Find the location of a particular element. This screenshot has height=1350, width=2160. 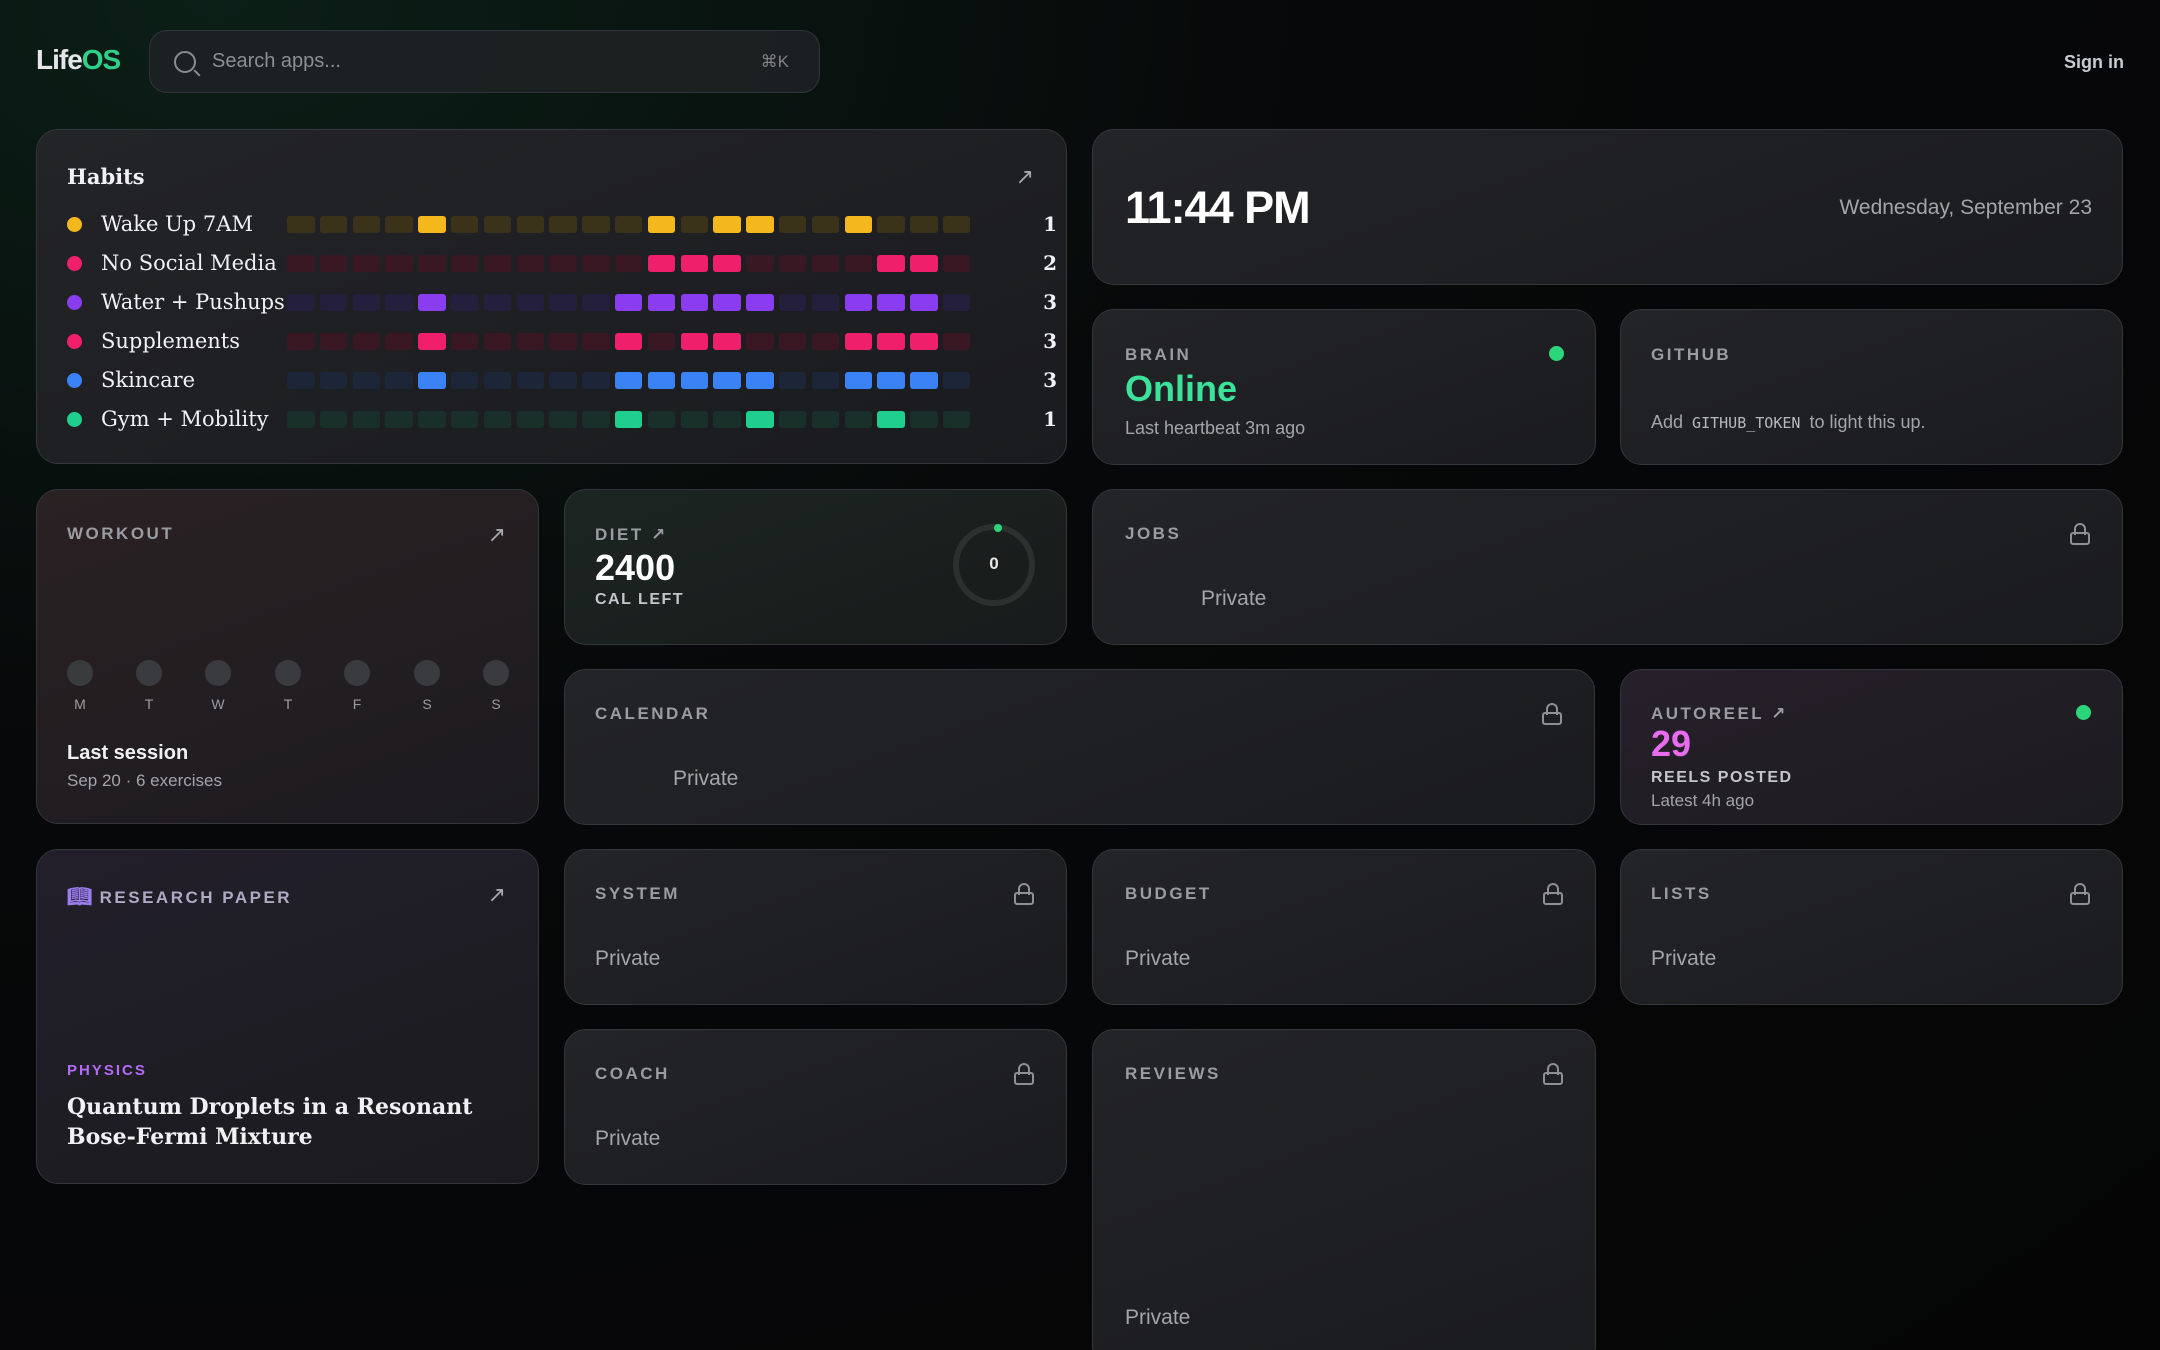

lists-card: LISTS Private is located at coordinates (1871, 927).